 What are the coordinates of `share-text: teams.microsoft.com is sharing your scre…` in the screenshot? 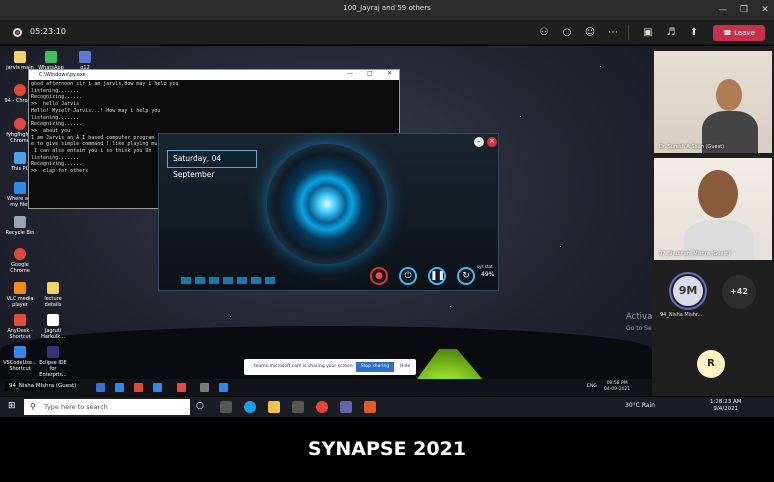 It's located at (304, 366).